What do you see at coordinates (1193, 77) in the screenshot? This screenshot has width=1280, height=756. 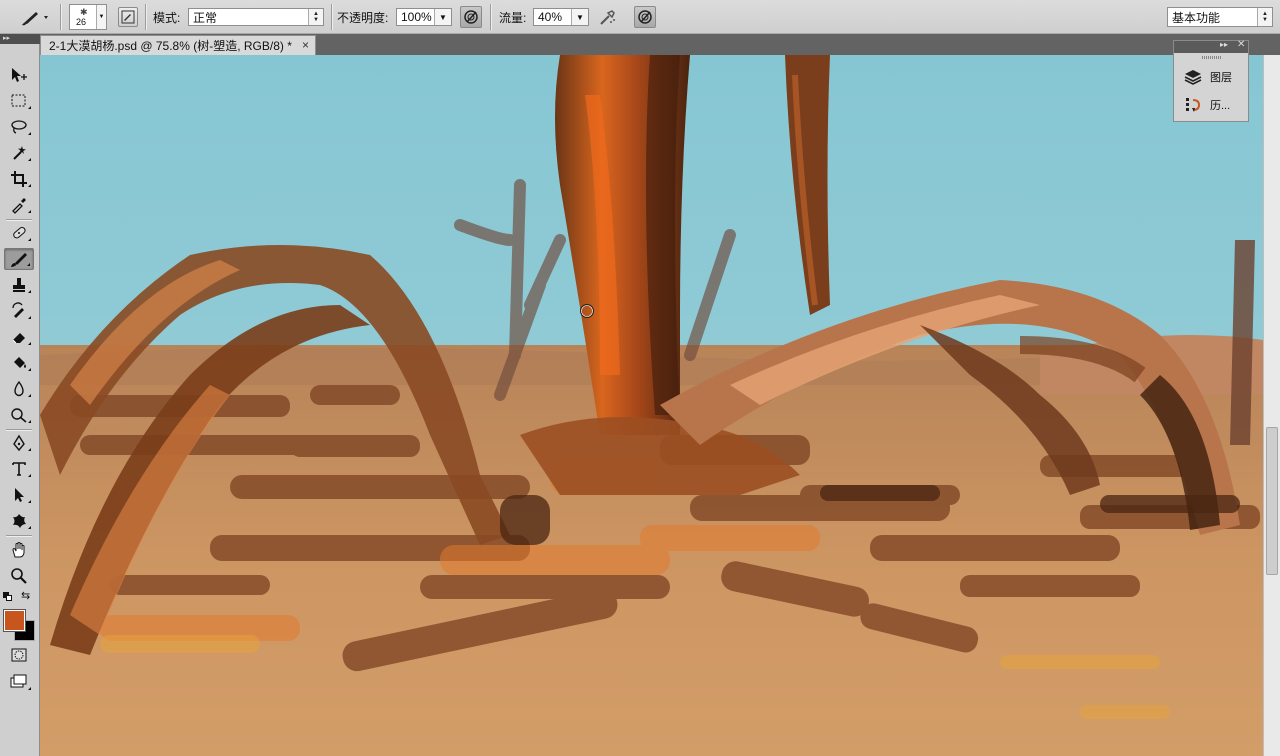 I see `layers-icon` at bounding box center [1193, 77].